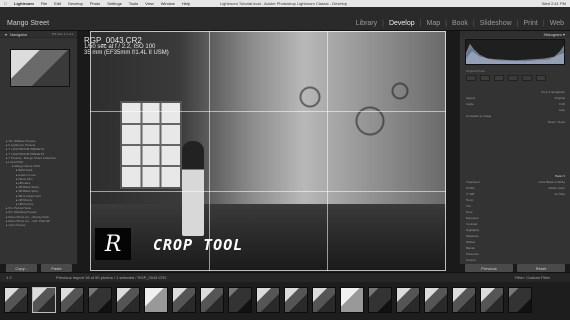  I want to click on filmstrip, so click(285, 301).